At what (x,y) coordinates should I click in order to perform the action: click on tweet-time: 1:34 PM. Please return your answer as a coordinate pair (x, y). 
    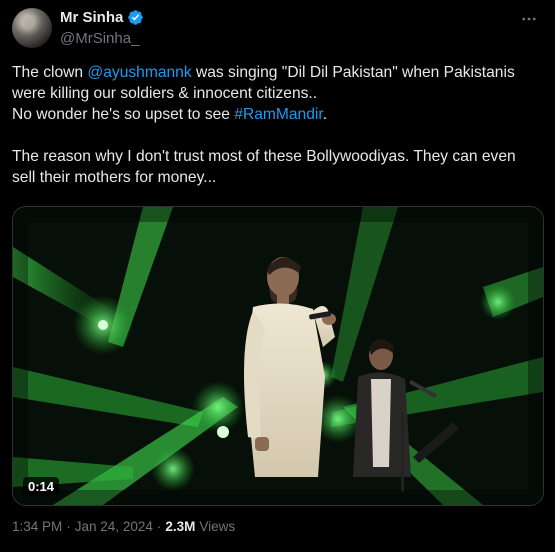
    Looking at the image, I should click on (37, 526).